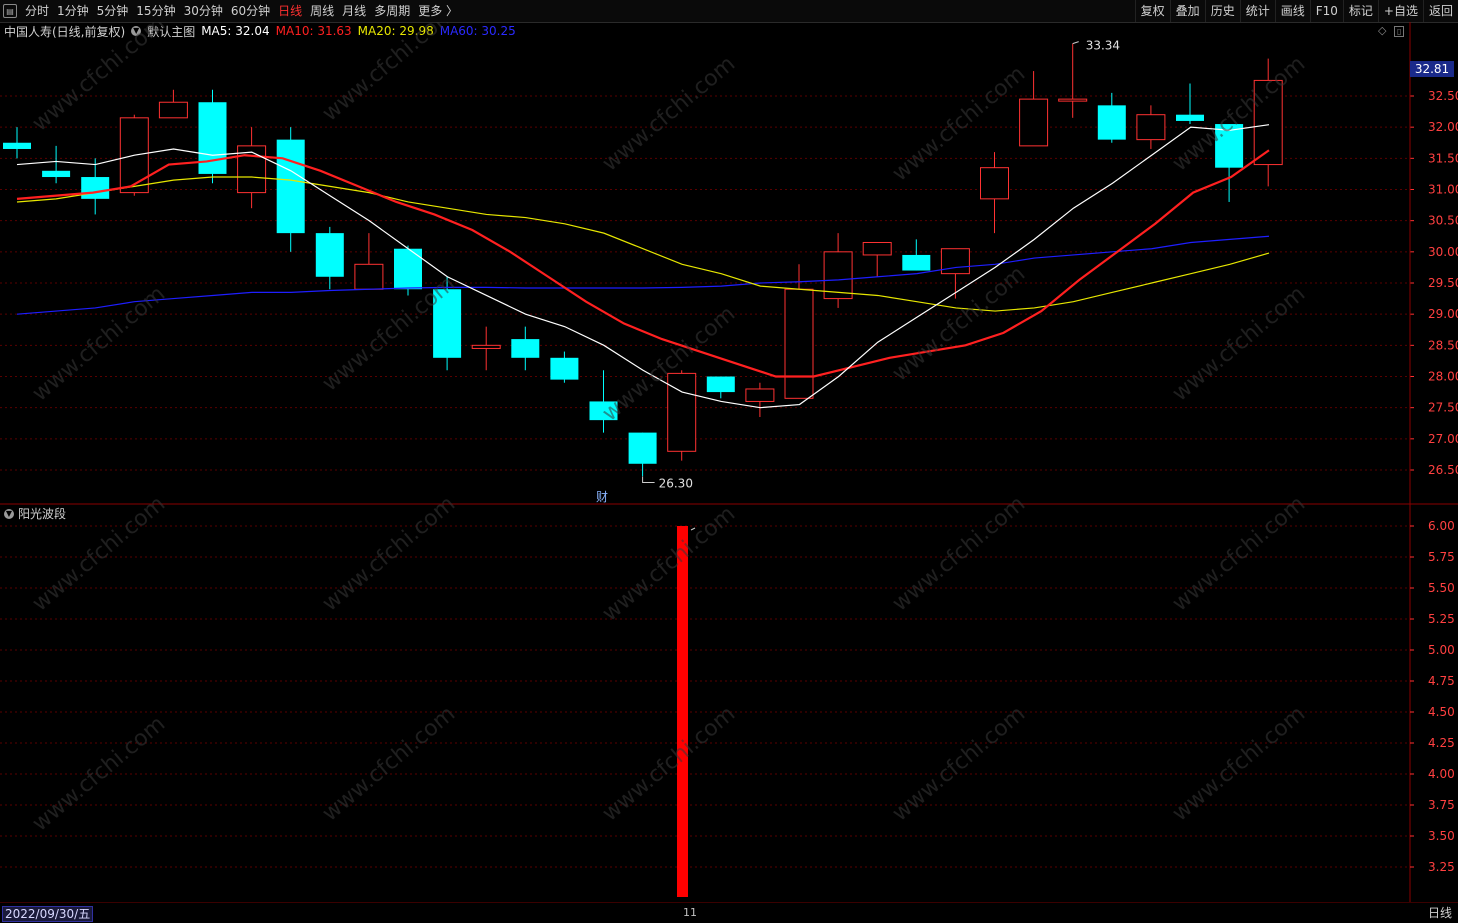  Describe the element at coordinates (648, 479) in the screenshot. I see `low-marker-arrow` at that location.